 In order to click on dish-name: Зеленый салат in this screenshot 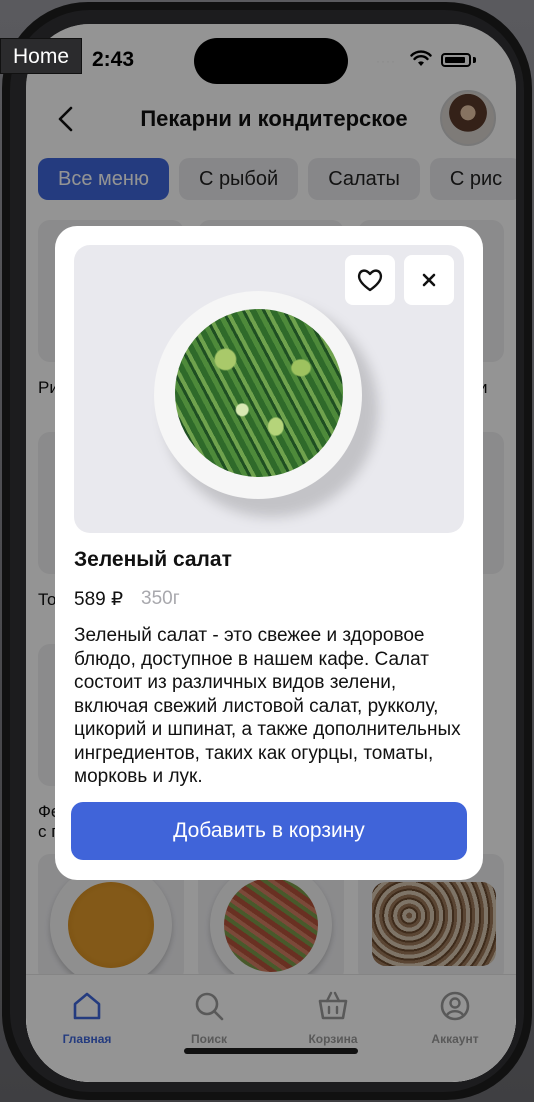, I will do `click(153, 559)`.